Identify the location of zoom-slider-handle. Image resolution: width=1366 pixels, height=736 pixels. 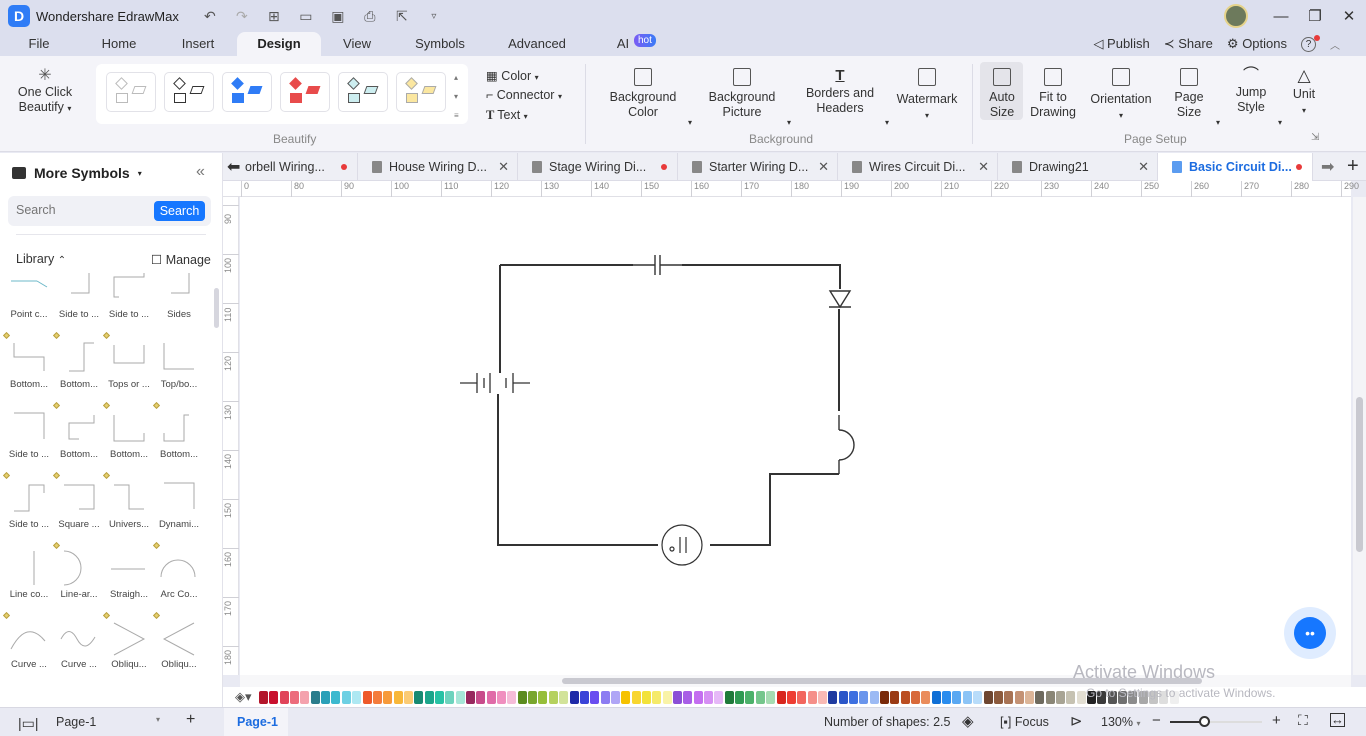
(1204, 721).